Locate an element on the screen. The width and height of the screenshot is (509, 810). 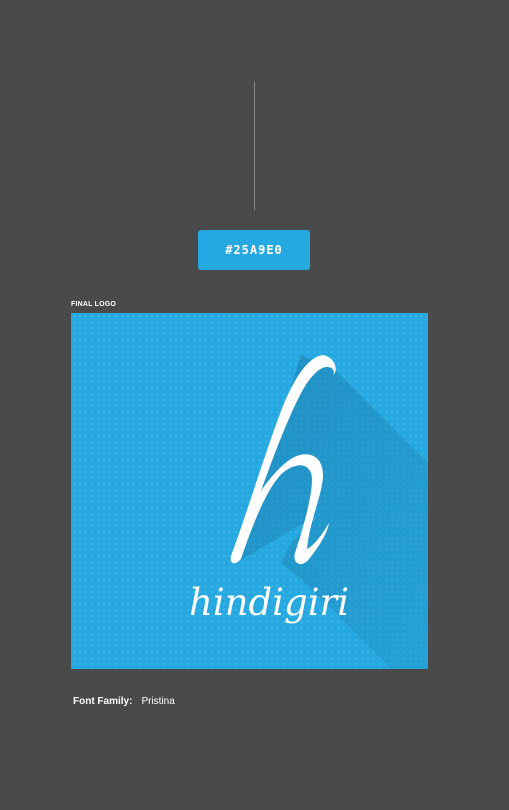
hindigiri-wordmark: hindigiri is located at coordinates (269, 602).